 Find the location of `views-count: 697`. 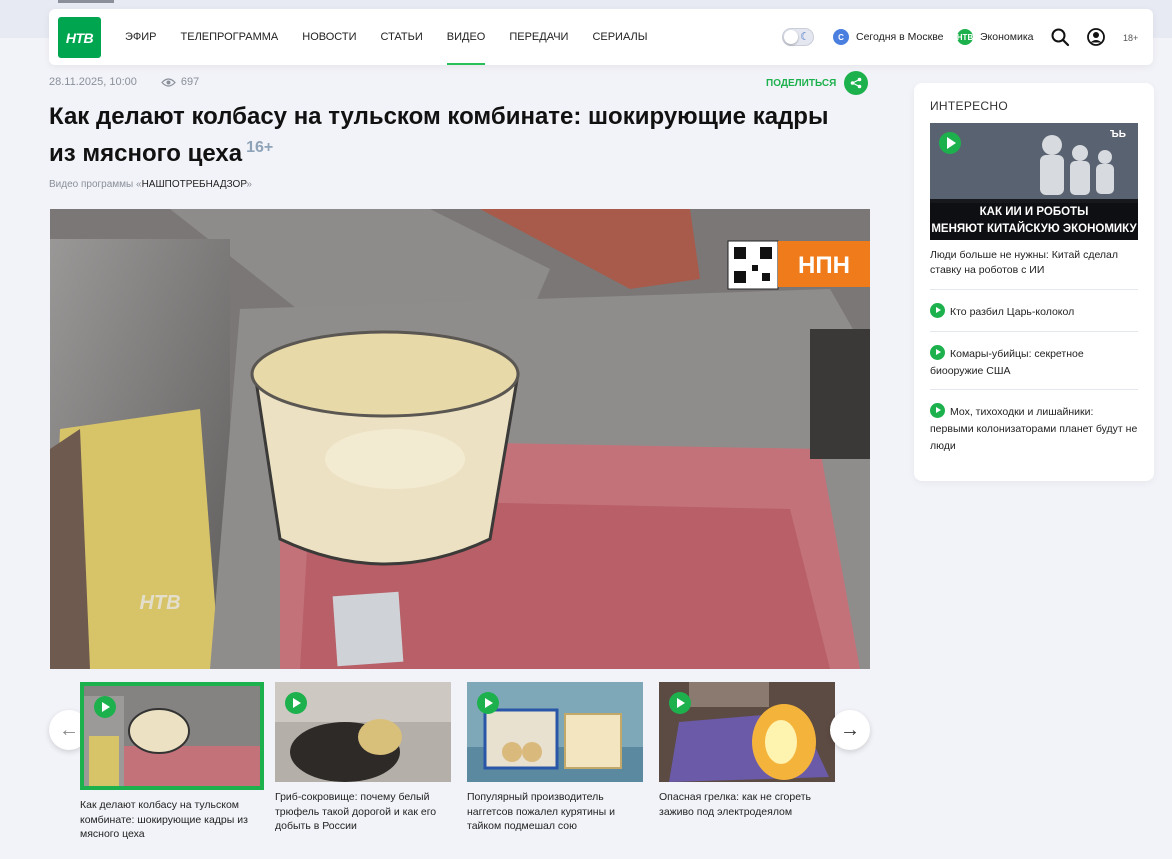

views-count: 697 is located at coordinates (180, 82).